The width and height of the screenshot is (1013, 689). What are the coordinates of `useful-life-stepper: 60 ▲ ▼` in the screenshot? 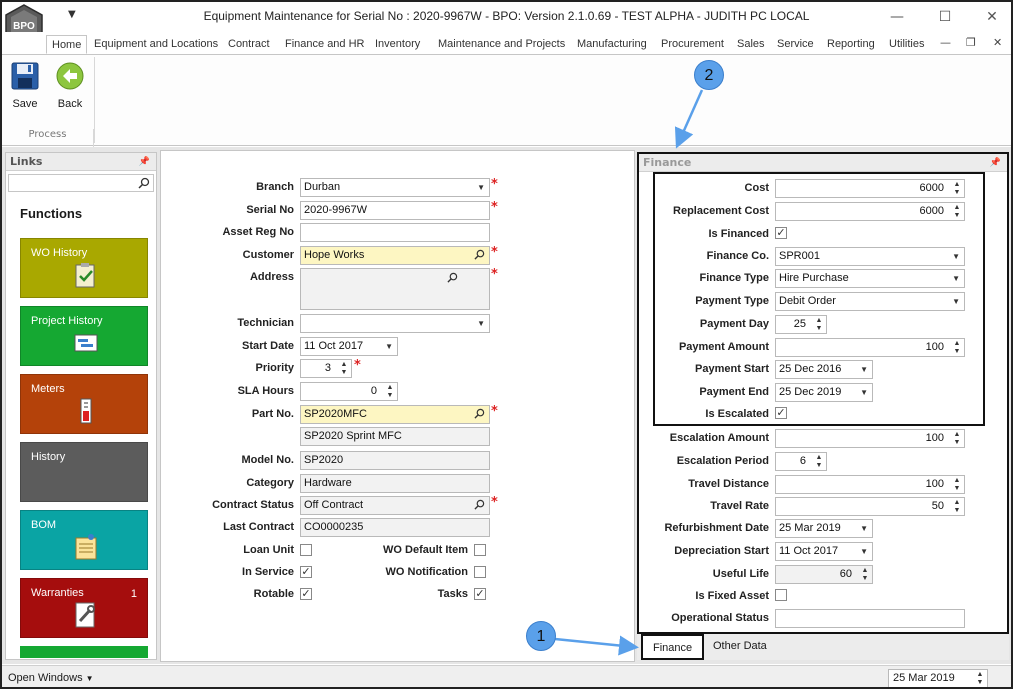 It's located at (824, 574).